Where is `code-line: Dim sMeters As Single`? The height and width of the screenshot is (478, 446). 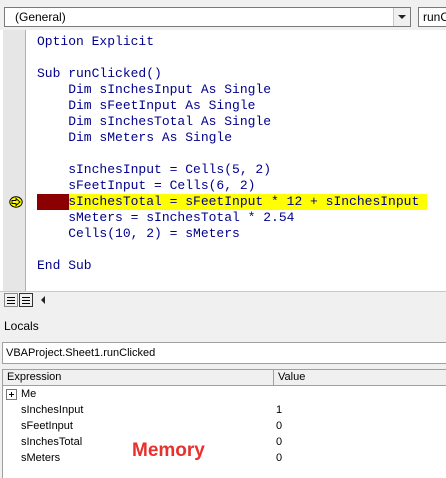 code-line: Dim sMeters As Single is located at coordinates (135, 137).